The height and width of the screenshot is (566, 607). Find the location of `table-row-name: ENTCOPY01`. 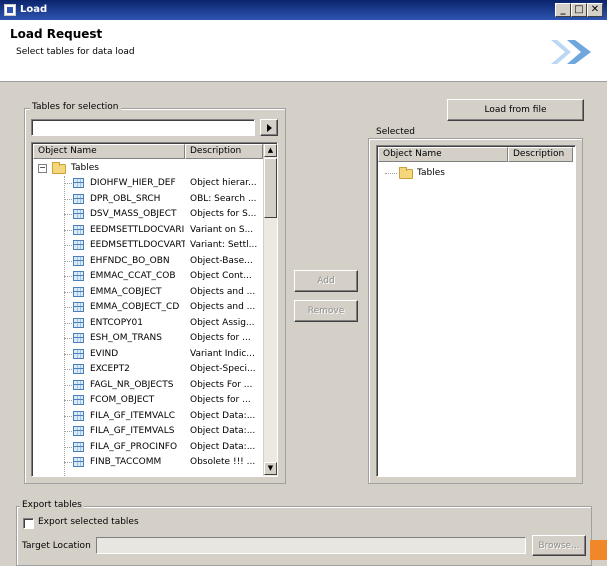

table-row-name: ENTCOPY01 is located at coordinates (116, 322).